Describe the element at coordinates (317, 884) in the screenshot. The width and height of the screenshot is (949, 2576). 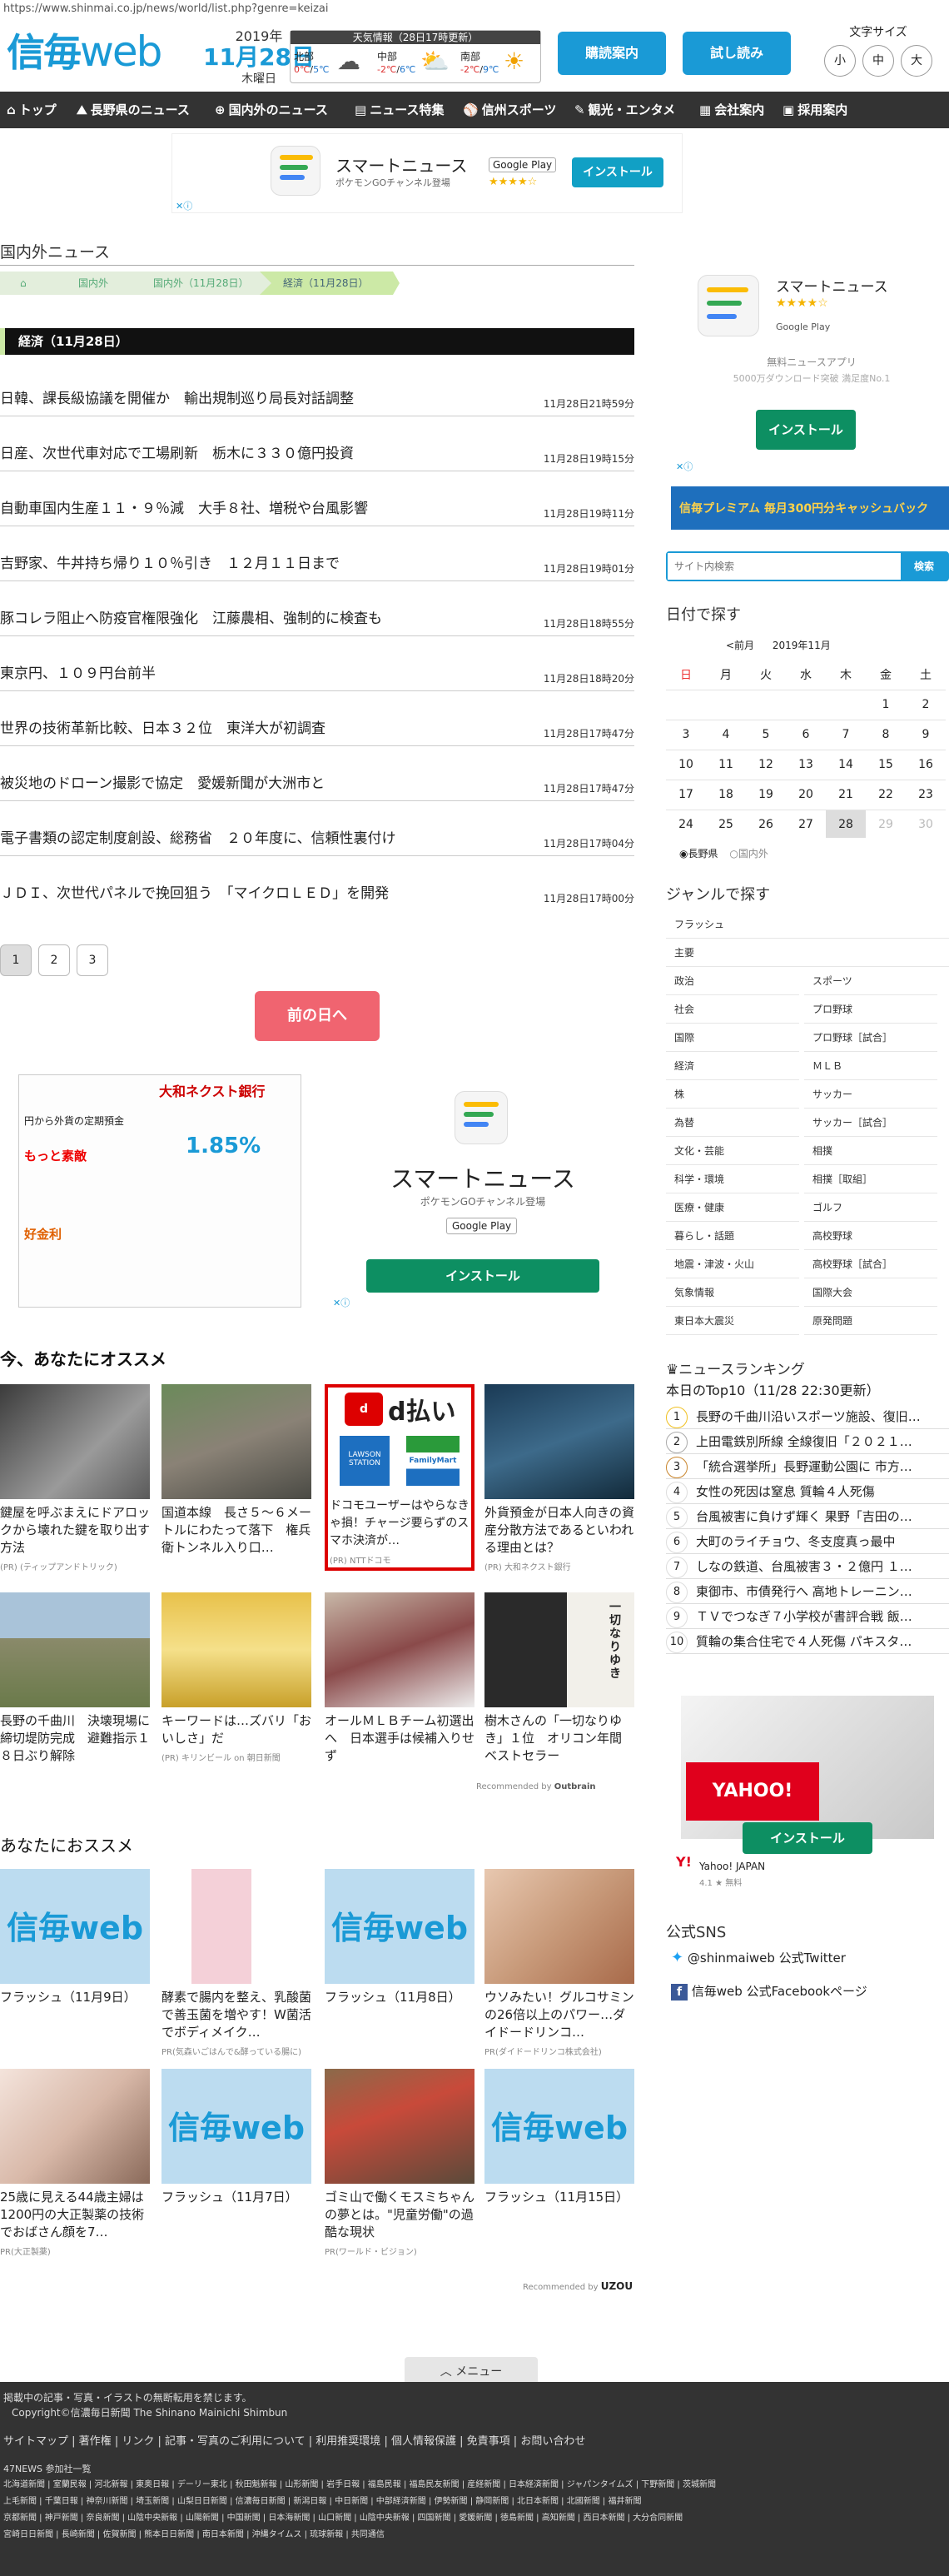
I see `news-item: ＪＤＩ、次世代パネルで挽回狙う 「マイクロＬＥＤ」を開発 11月28日17時00分` at that location.